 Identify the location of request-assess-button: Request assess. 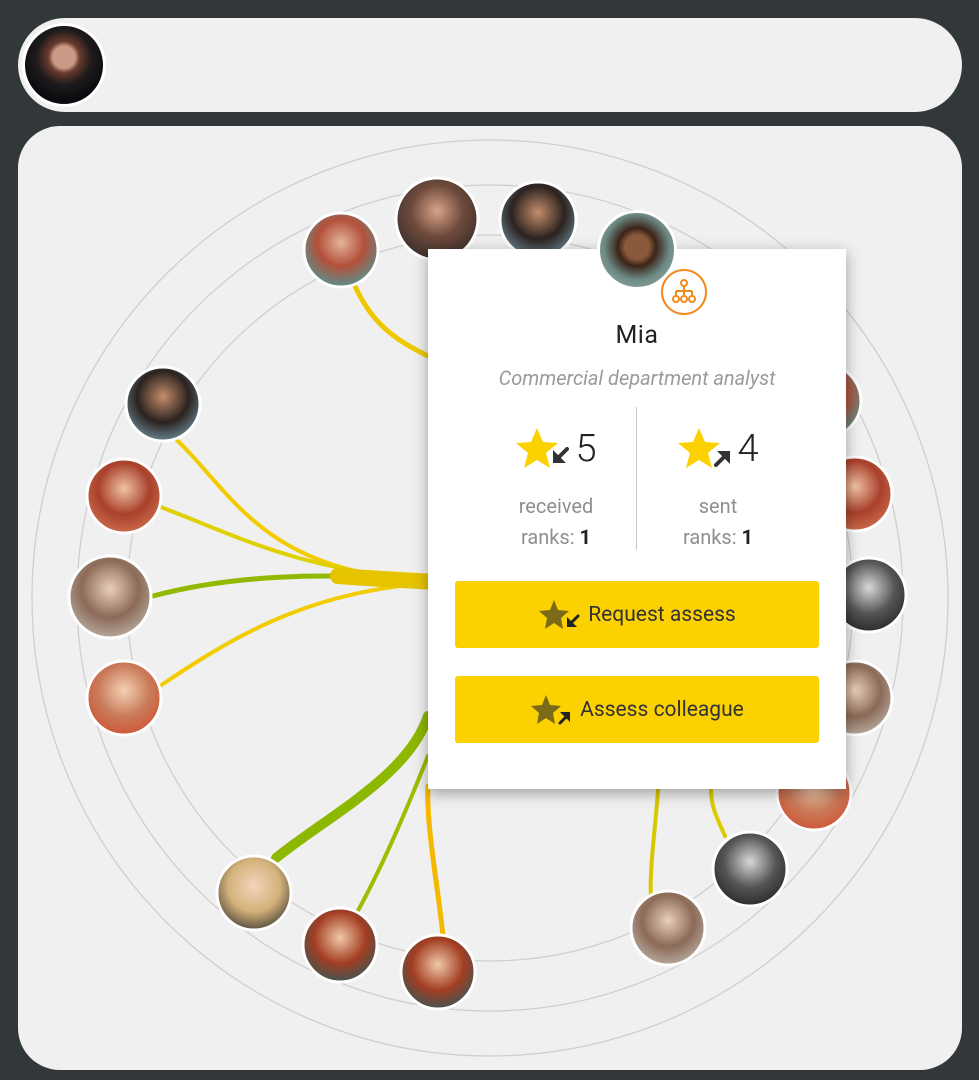
(637, 614).